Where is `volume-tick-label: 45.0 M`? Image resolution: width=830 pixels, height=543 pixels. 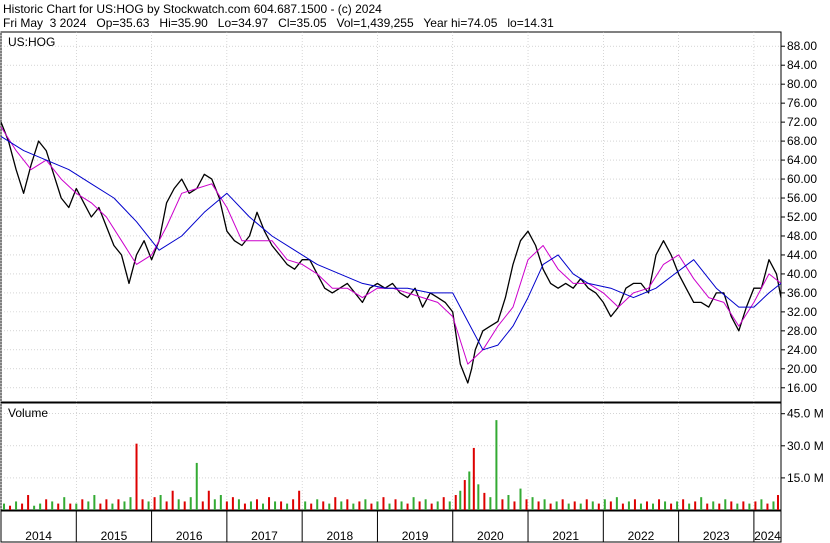
volume-tick-label: 45.0 M is located at coordinates (805, 414).